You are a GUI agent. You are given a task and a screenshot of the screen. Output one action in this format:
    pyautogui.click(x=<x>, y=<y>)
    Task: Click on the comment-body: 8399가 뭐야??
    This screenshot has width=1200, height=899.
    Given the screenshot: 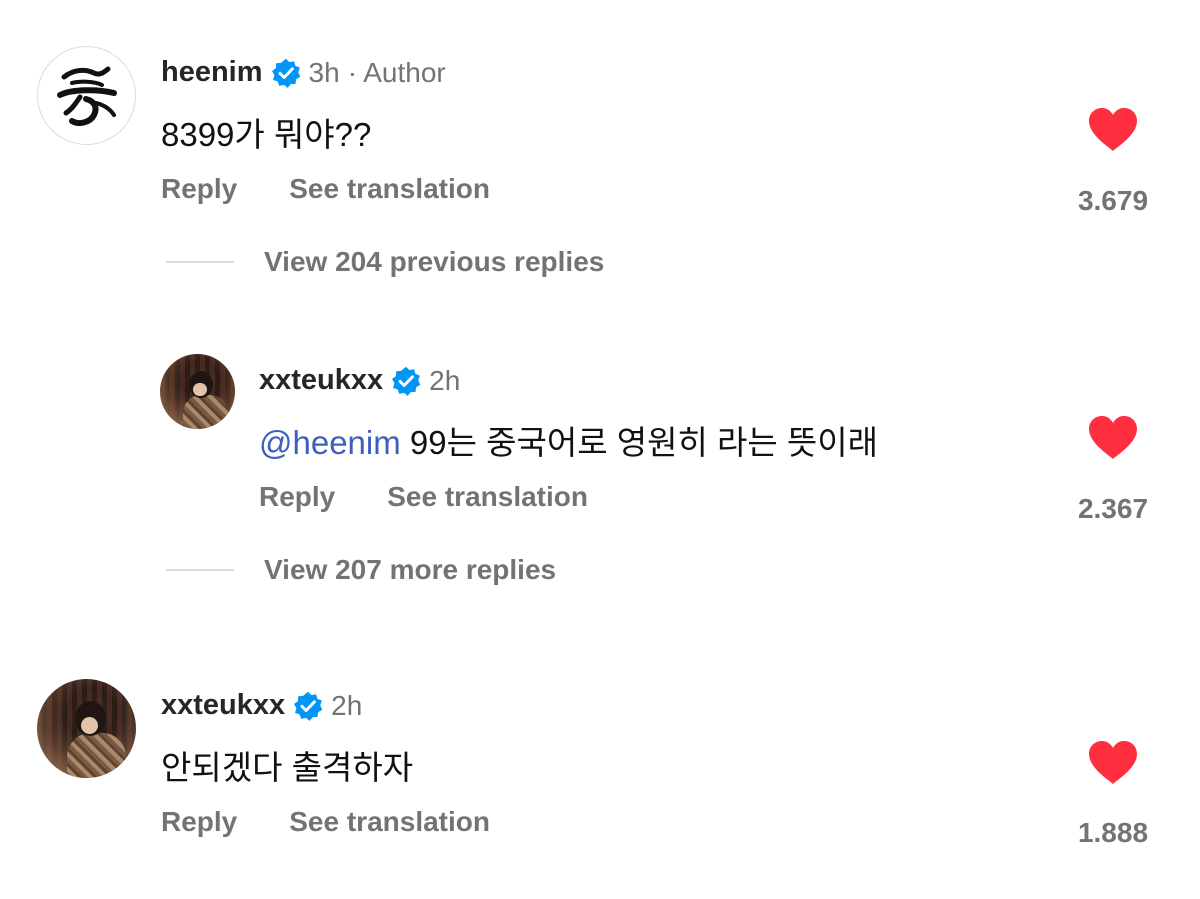 What is the action you would take?
    pyautogui.click(x=266, y=134)
    